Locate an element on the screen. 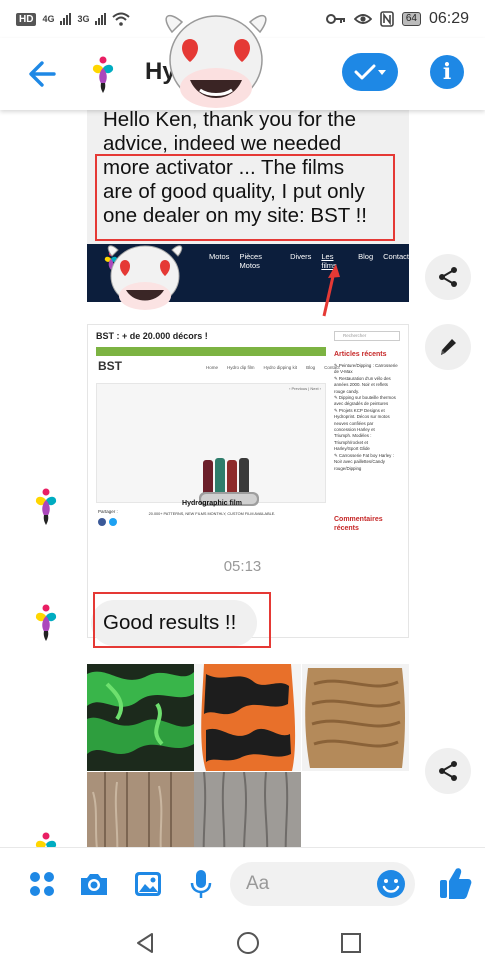 The image size is (485, 967). nfc-icon is located at coordinates (387, 19).